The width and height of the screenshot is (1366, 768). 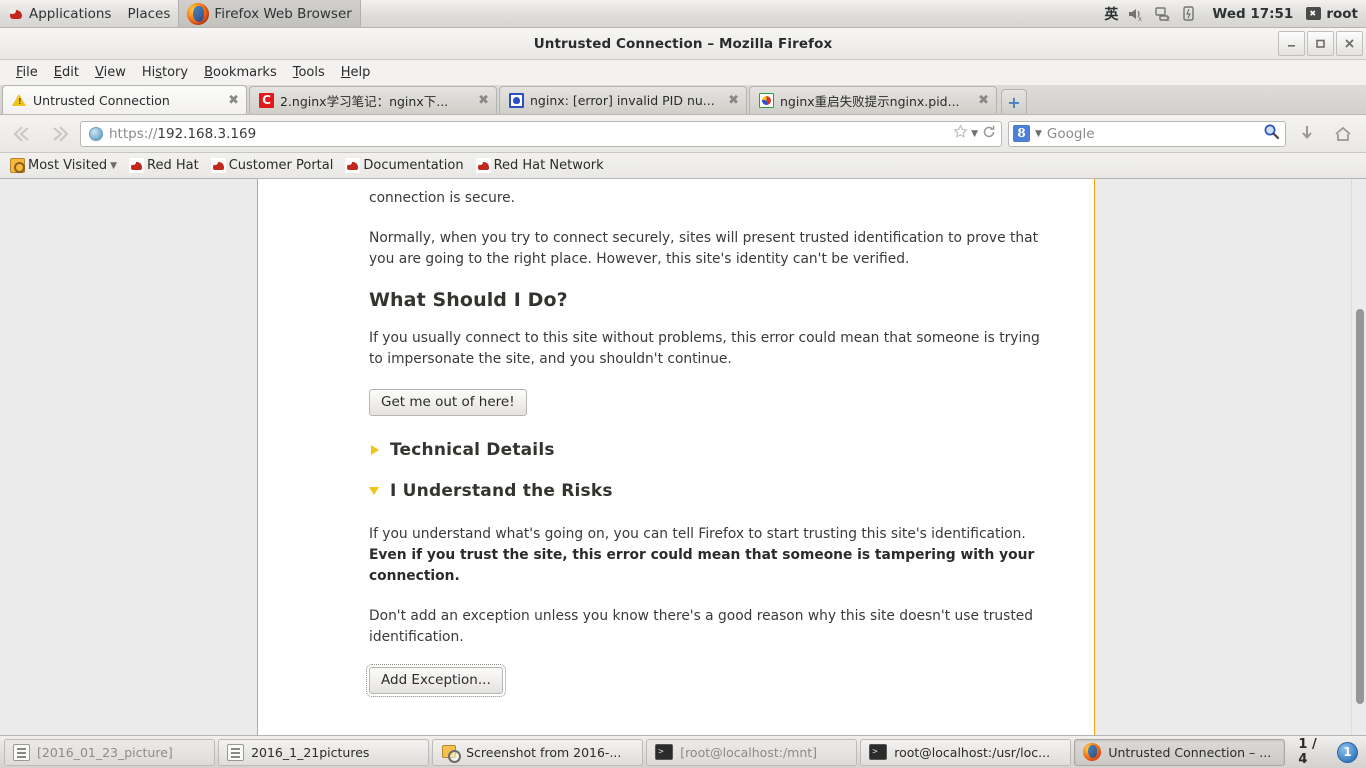 I want to click on url-host: 192.168.3.169, so click(x=207, y=133).